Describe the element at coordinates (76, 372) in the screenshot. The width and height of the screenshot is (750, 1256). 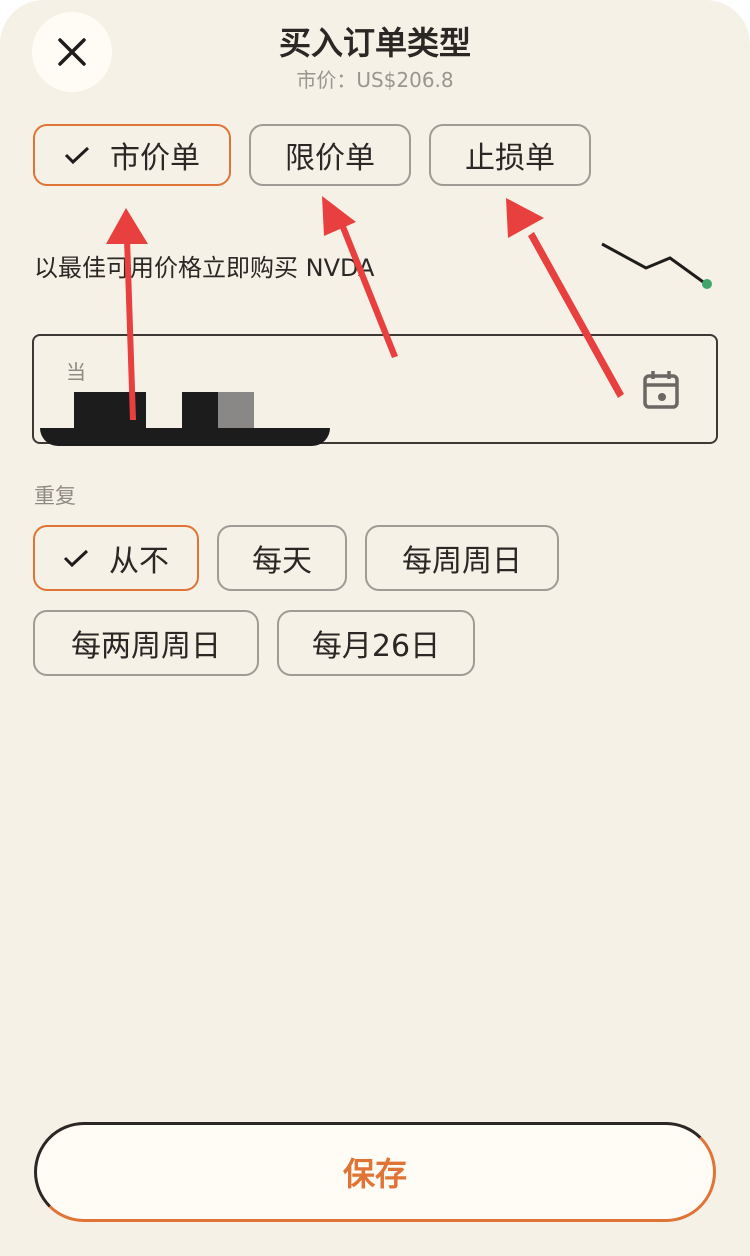
I see `date-field-label: 当` at that location.